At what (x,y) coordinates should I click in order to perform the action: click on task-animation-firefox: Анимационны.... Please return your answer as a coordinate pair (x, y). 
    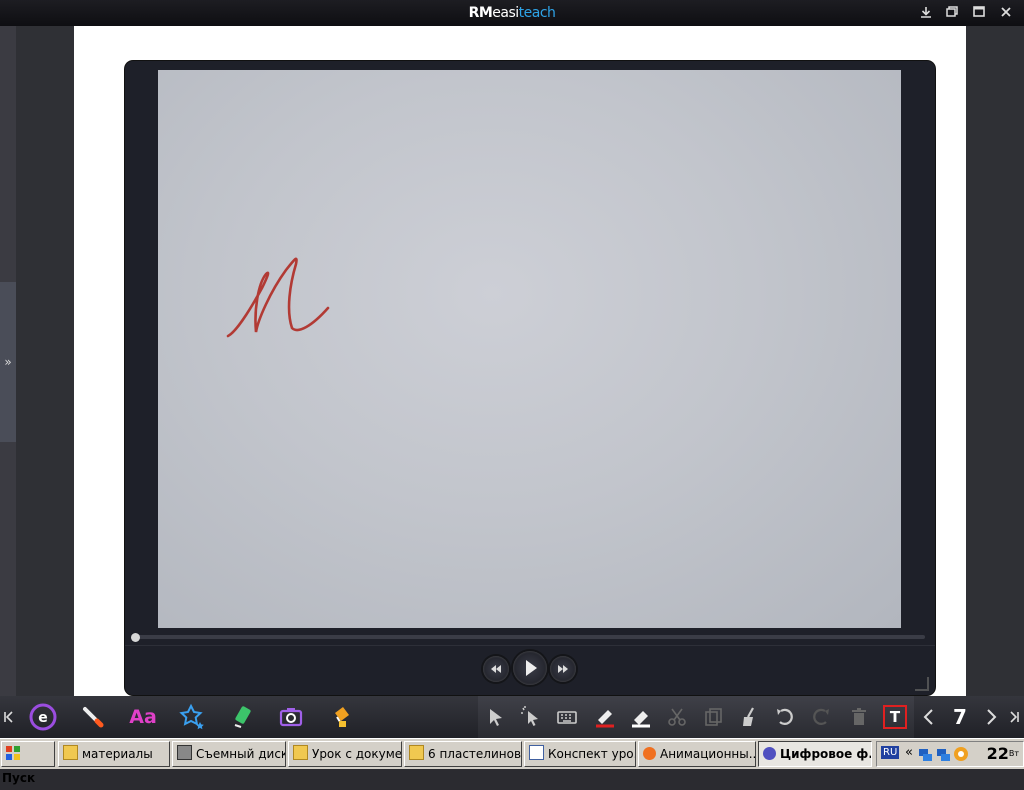
    Looking at the image, I should click on (697, 754).